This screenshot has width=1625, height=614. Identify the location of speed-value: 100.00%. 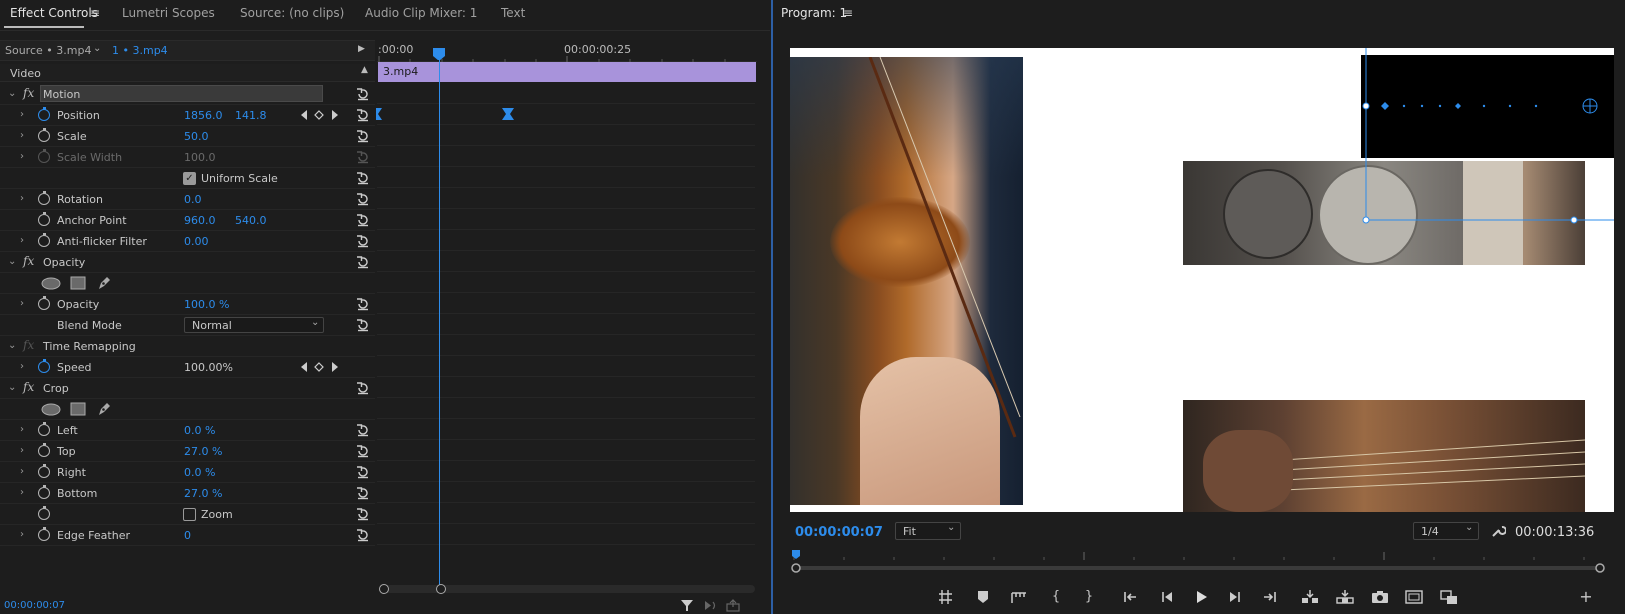
(208, 367).